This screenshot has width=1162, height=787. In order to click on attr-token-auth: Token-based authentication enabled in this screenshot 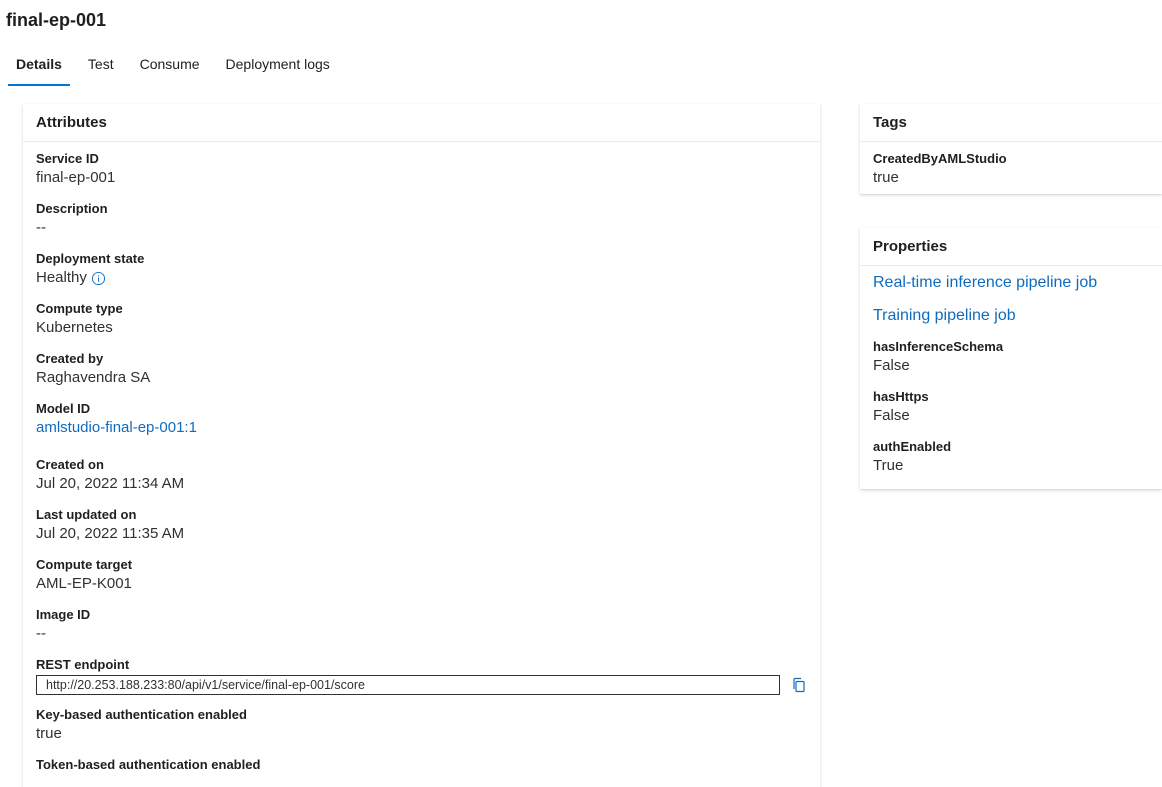, I will do `click(421, 764)`.